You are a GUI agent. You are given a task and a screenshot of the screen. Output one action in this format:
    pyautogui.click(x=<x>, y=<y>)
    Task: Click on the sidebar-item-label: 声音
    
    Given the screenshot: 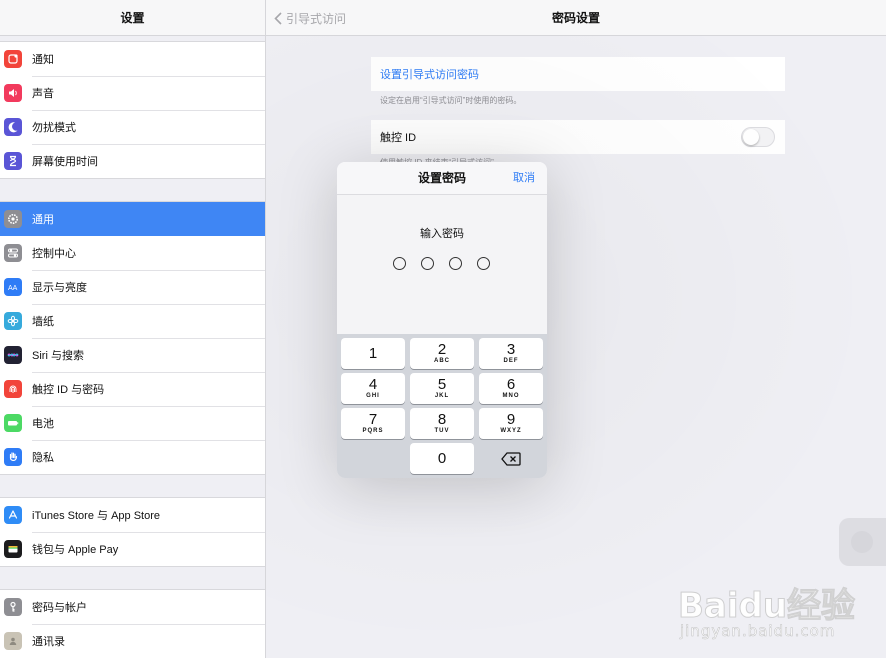 What is the action you would take?
    pyautogui.click(x=43, y=94)
    